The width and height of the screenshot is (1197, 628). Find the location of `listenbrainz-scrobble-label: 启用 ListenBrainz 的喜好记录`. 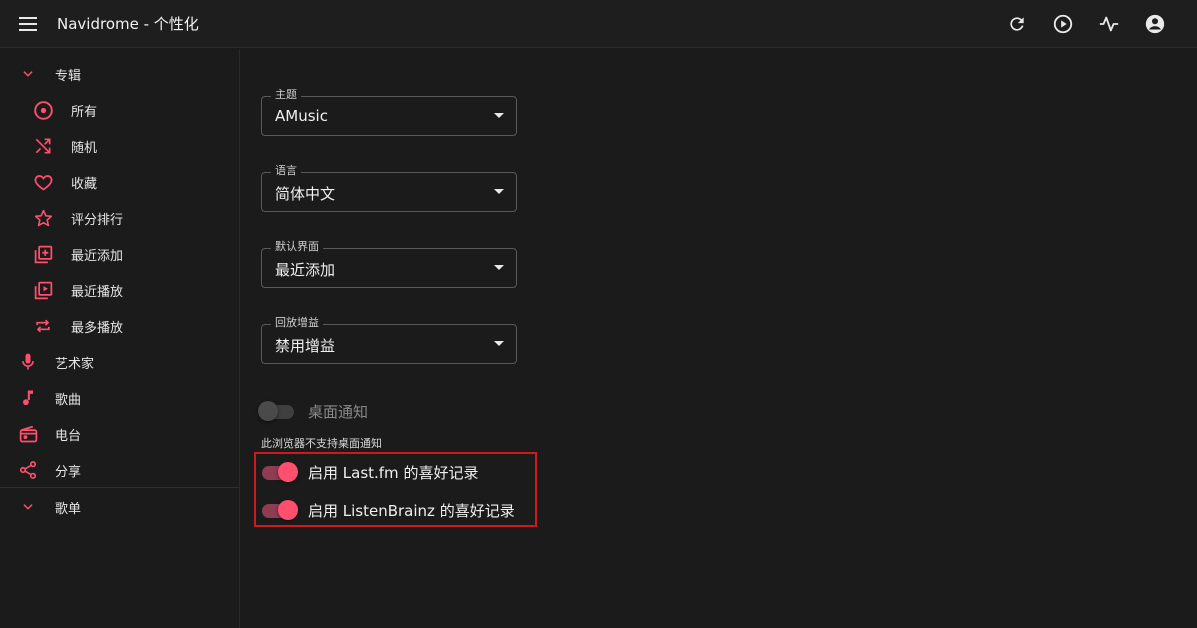

listenbrainz-scrobble-label: 启用 ListenBrainz 的喜好记录 is located at coordinates (411, 511).